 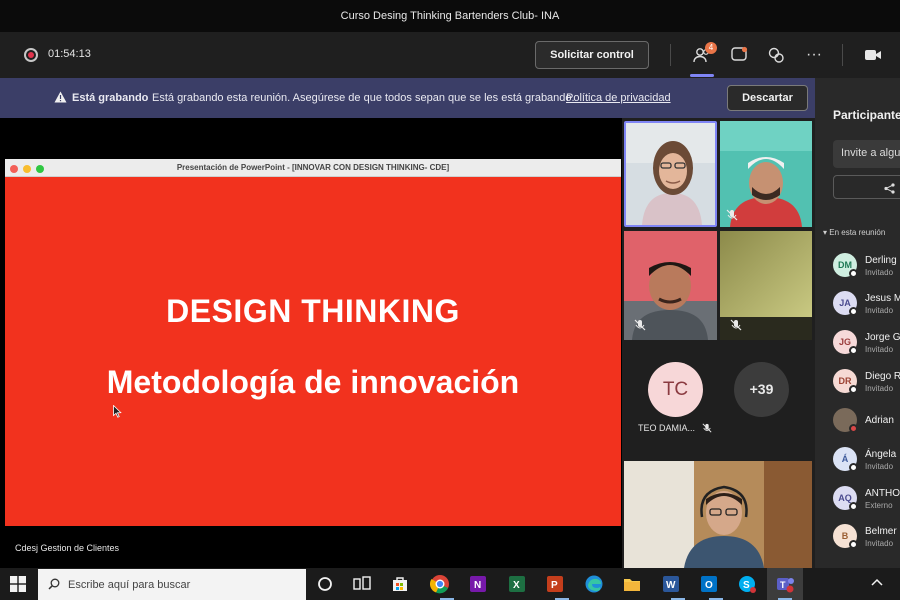 I want to click on participant-row: Adrian, so click(x=866, y=427).